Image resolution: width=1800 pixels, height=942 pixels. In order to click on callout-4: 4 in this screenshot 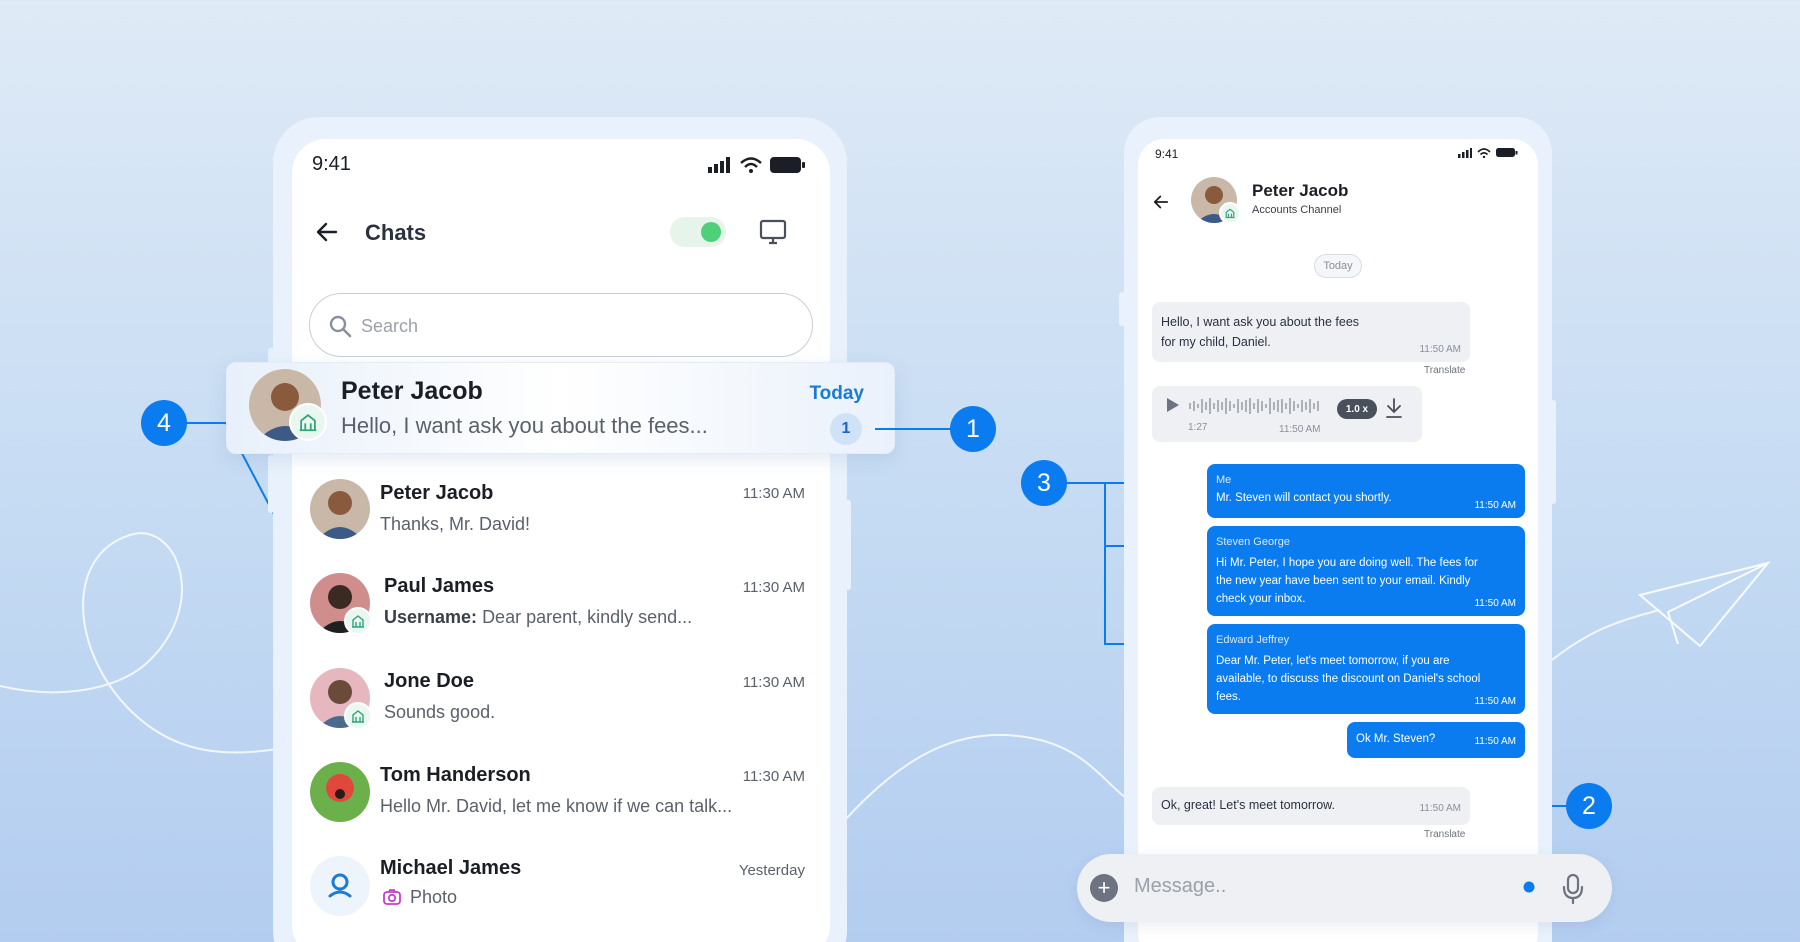, I will do `click(164, 423)`.